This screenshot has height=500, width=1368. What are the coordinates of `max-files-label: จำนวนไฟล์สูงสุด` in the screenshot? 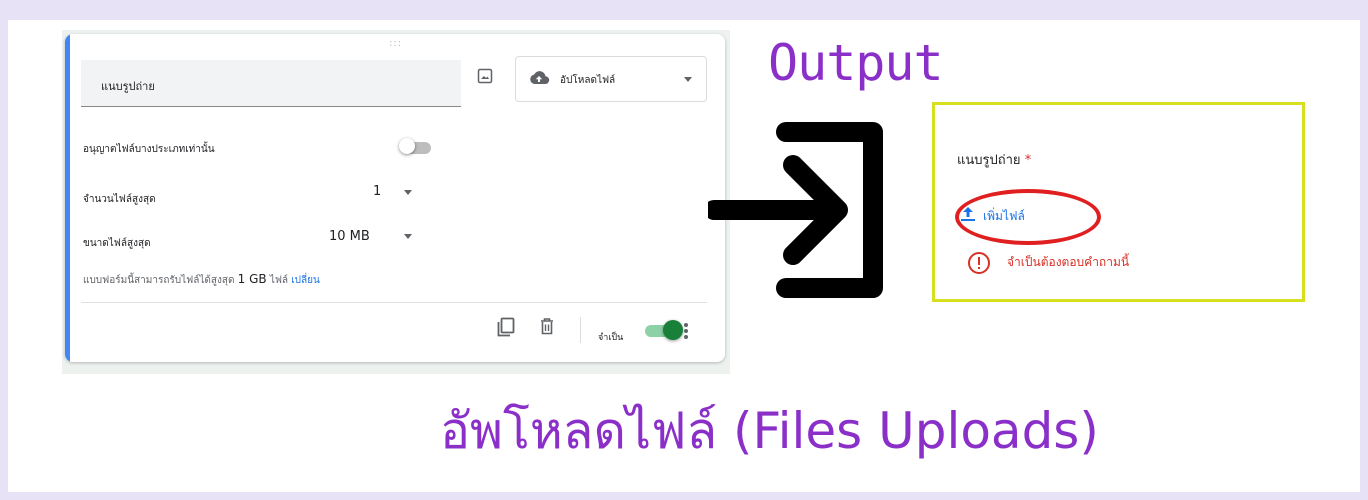 It's located at (119, 199).